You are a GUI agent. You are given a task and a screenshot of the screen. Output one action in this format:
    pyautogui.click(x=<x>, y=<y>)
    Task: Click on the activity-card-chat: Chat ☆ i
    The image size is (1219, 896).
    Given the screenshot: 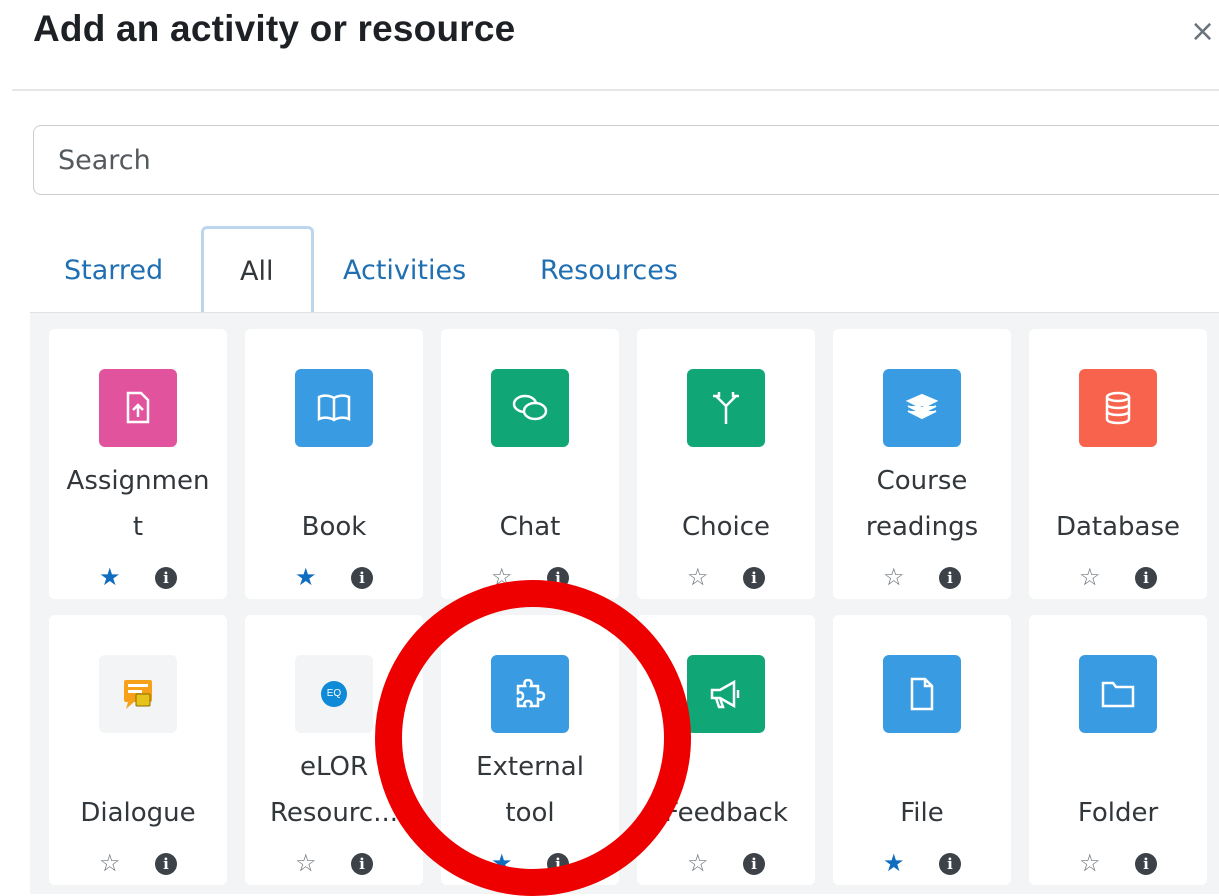 What is the action you would take?
    pyautogui.click(x=530, y=464)
    